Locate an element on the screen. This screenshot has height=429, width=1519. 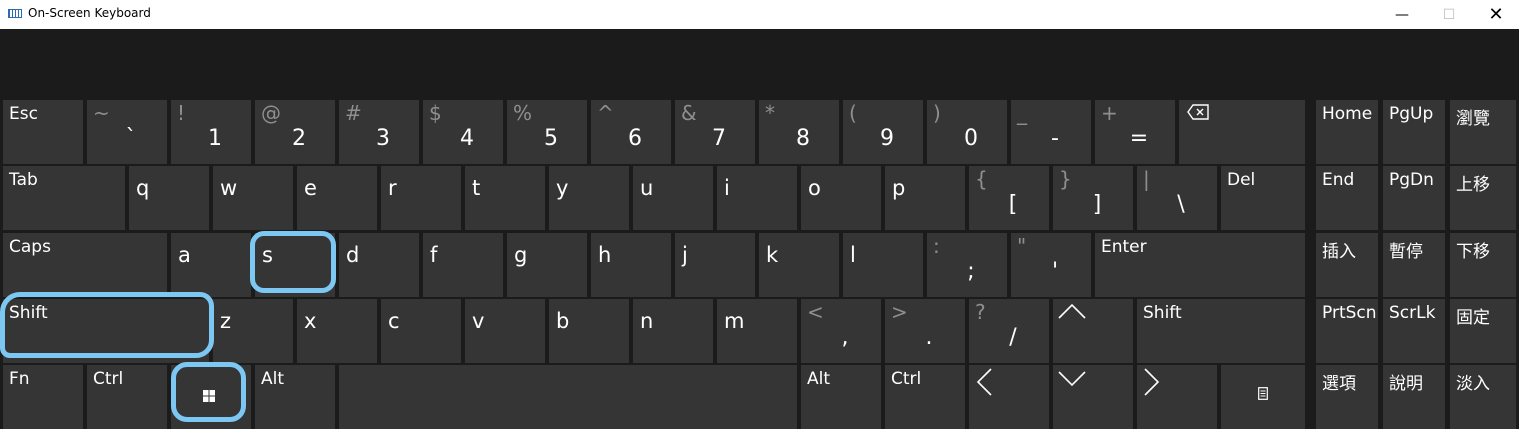
key-1: ! 1 is located at coordinates (211, 132).